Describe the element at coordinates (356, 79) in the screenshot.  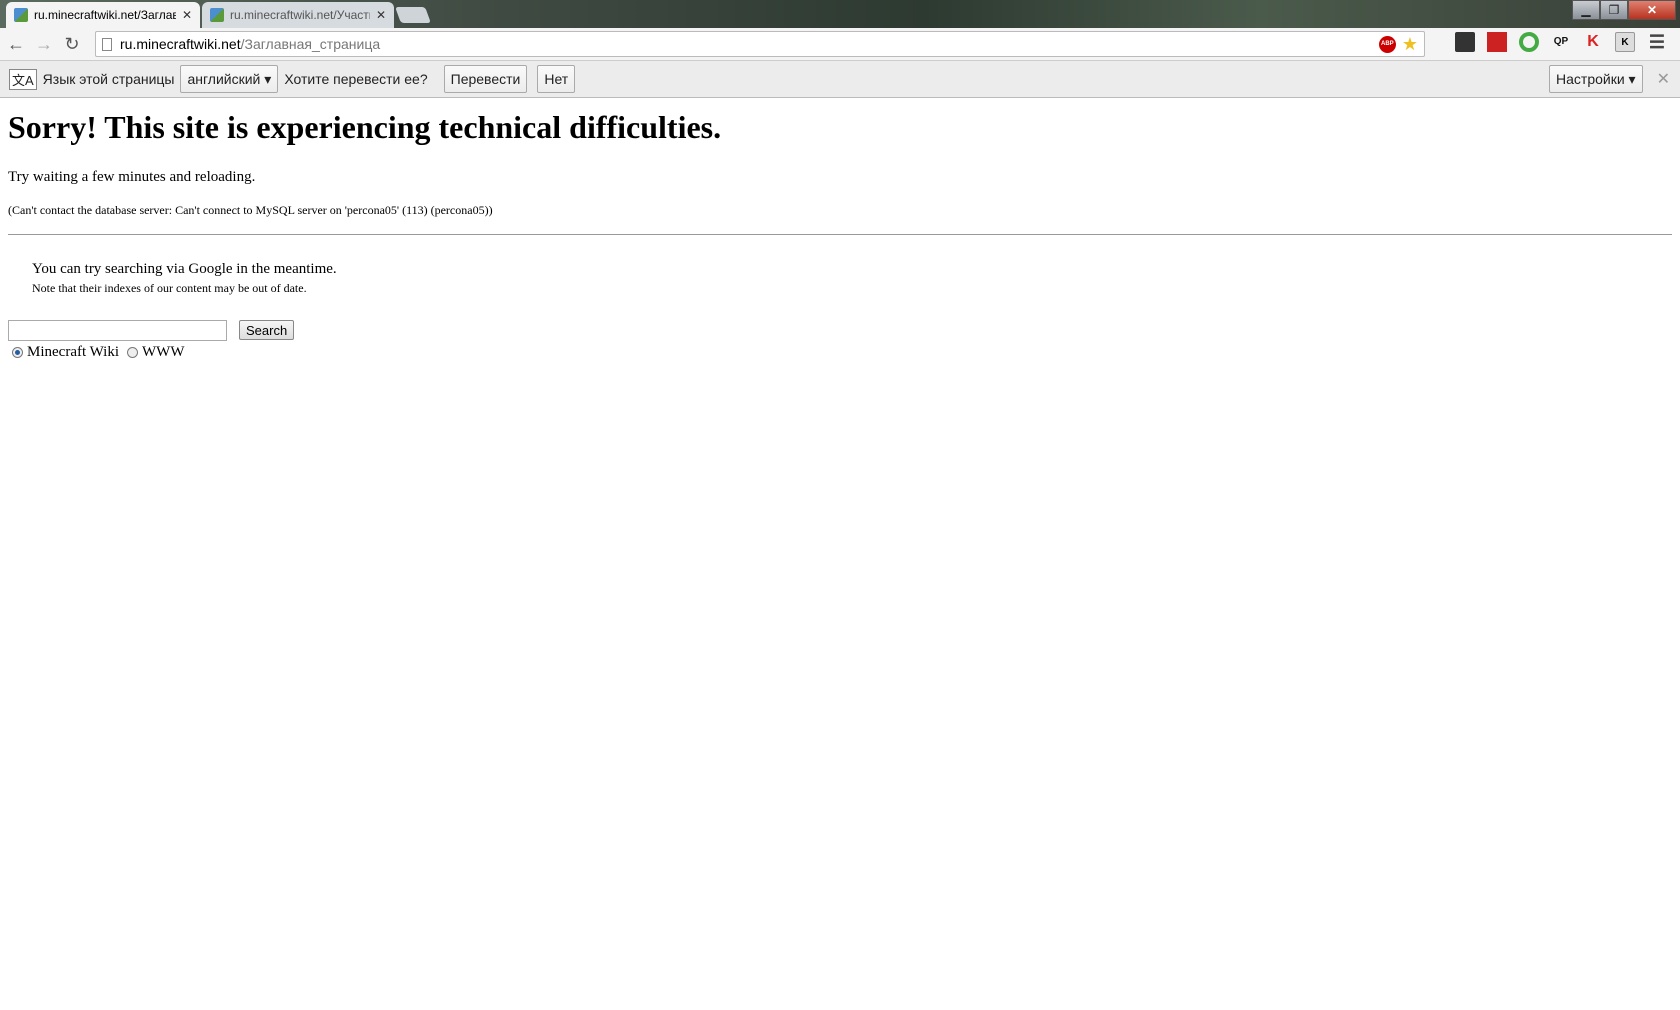
I see `translate-question: Хотите перевести ее?` at that location.